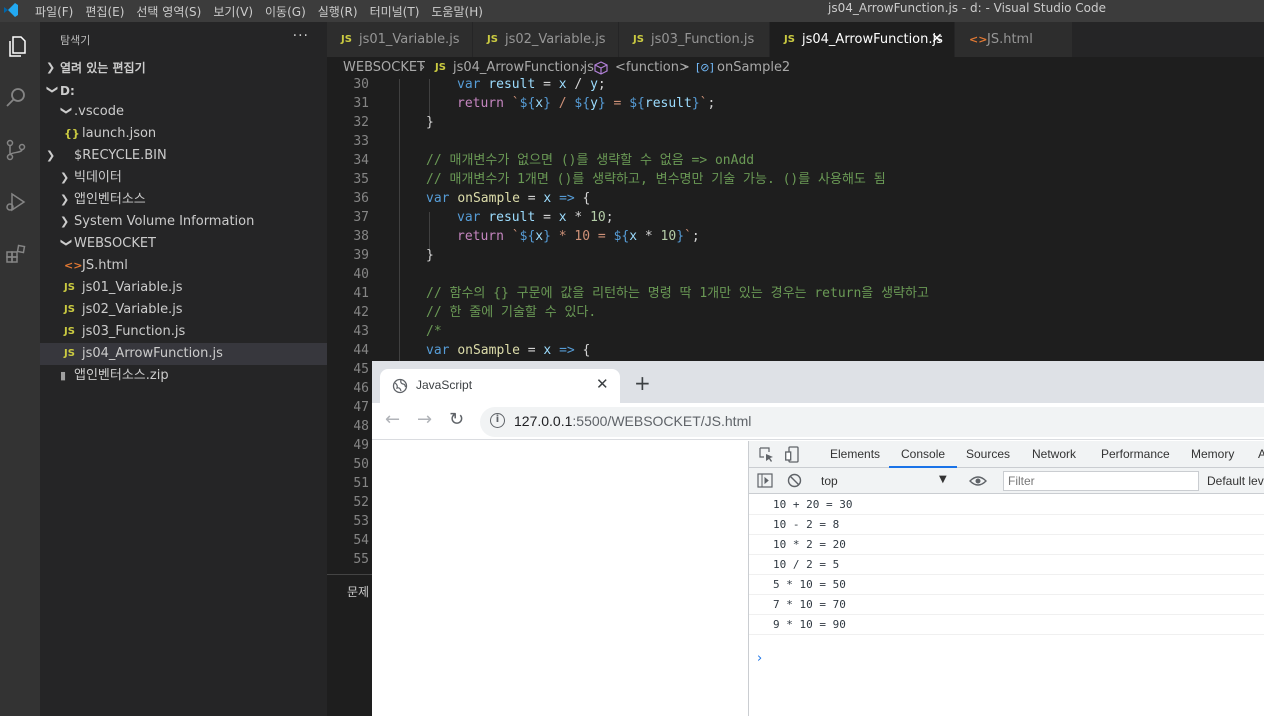 The height and width of the screenshot is (716, 1264). What do you see at coordinates (361, 407) in the screenshot?
I see `line-number: 47` at bounding box center [361, 407].